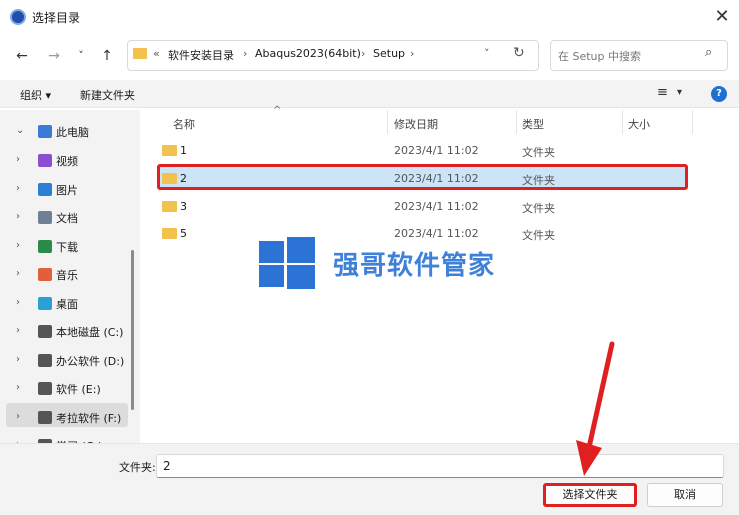  What do you see at coordinates (719, 94) in the screenshot?
I see `help-icon: ?` at bounding box center [719, 94].